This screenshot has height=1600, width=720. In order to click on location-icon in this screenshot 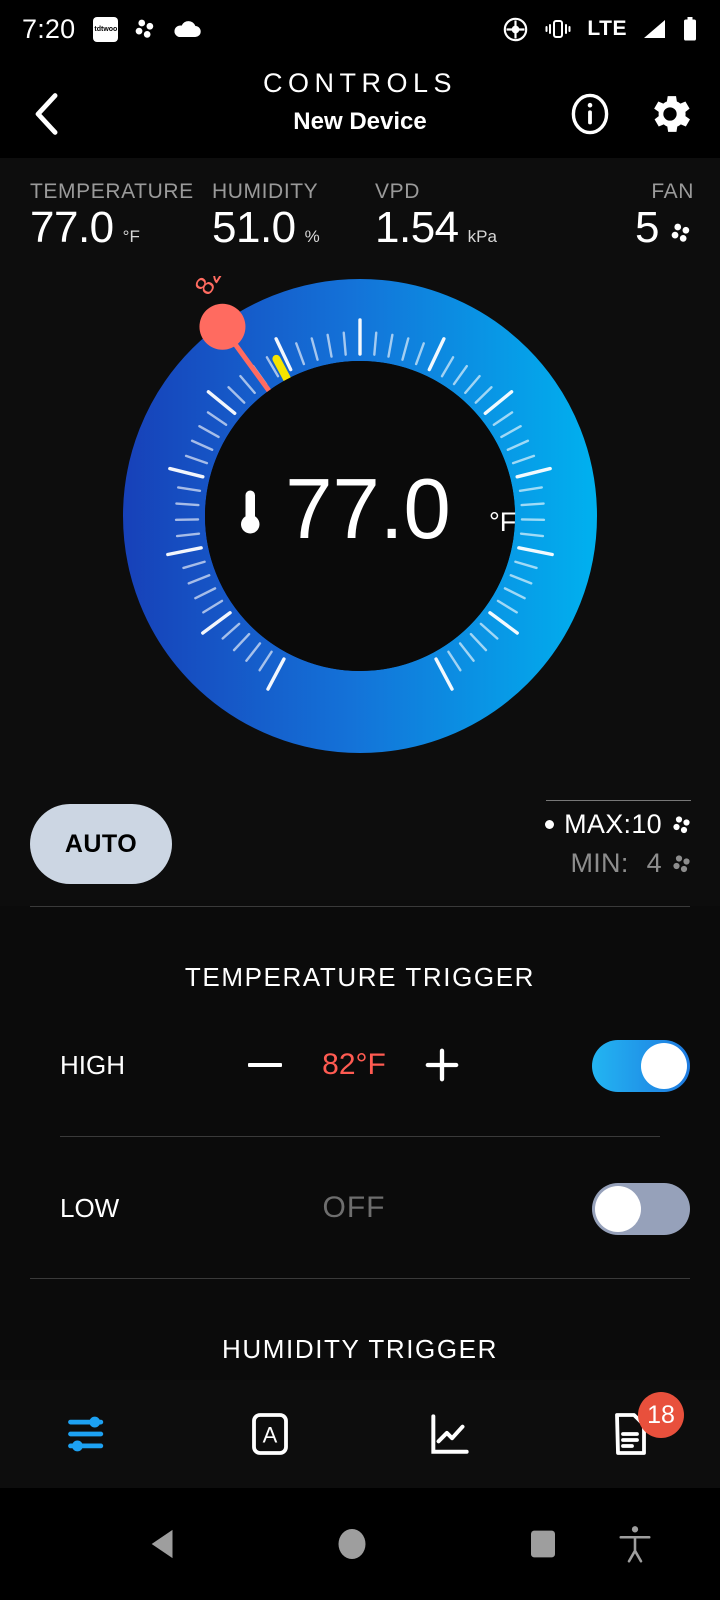, I will do `click(516, 29)`.